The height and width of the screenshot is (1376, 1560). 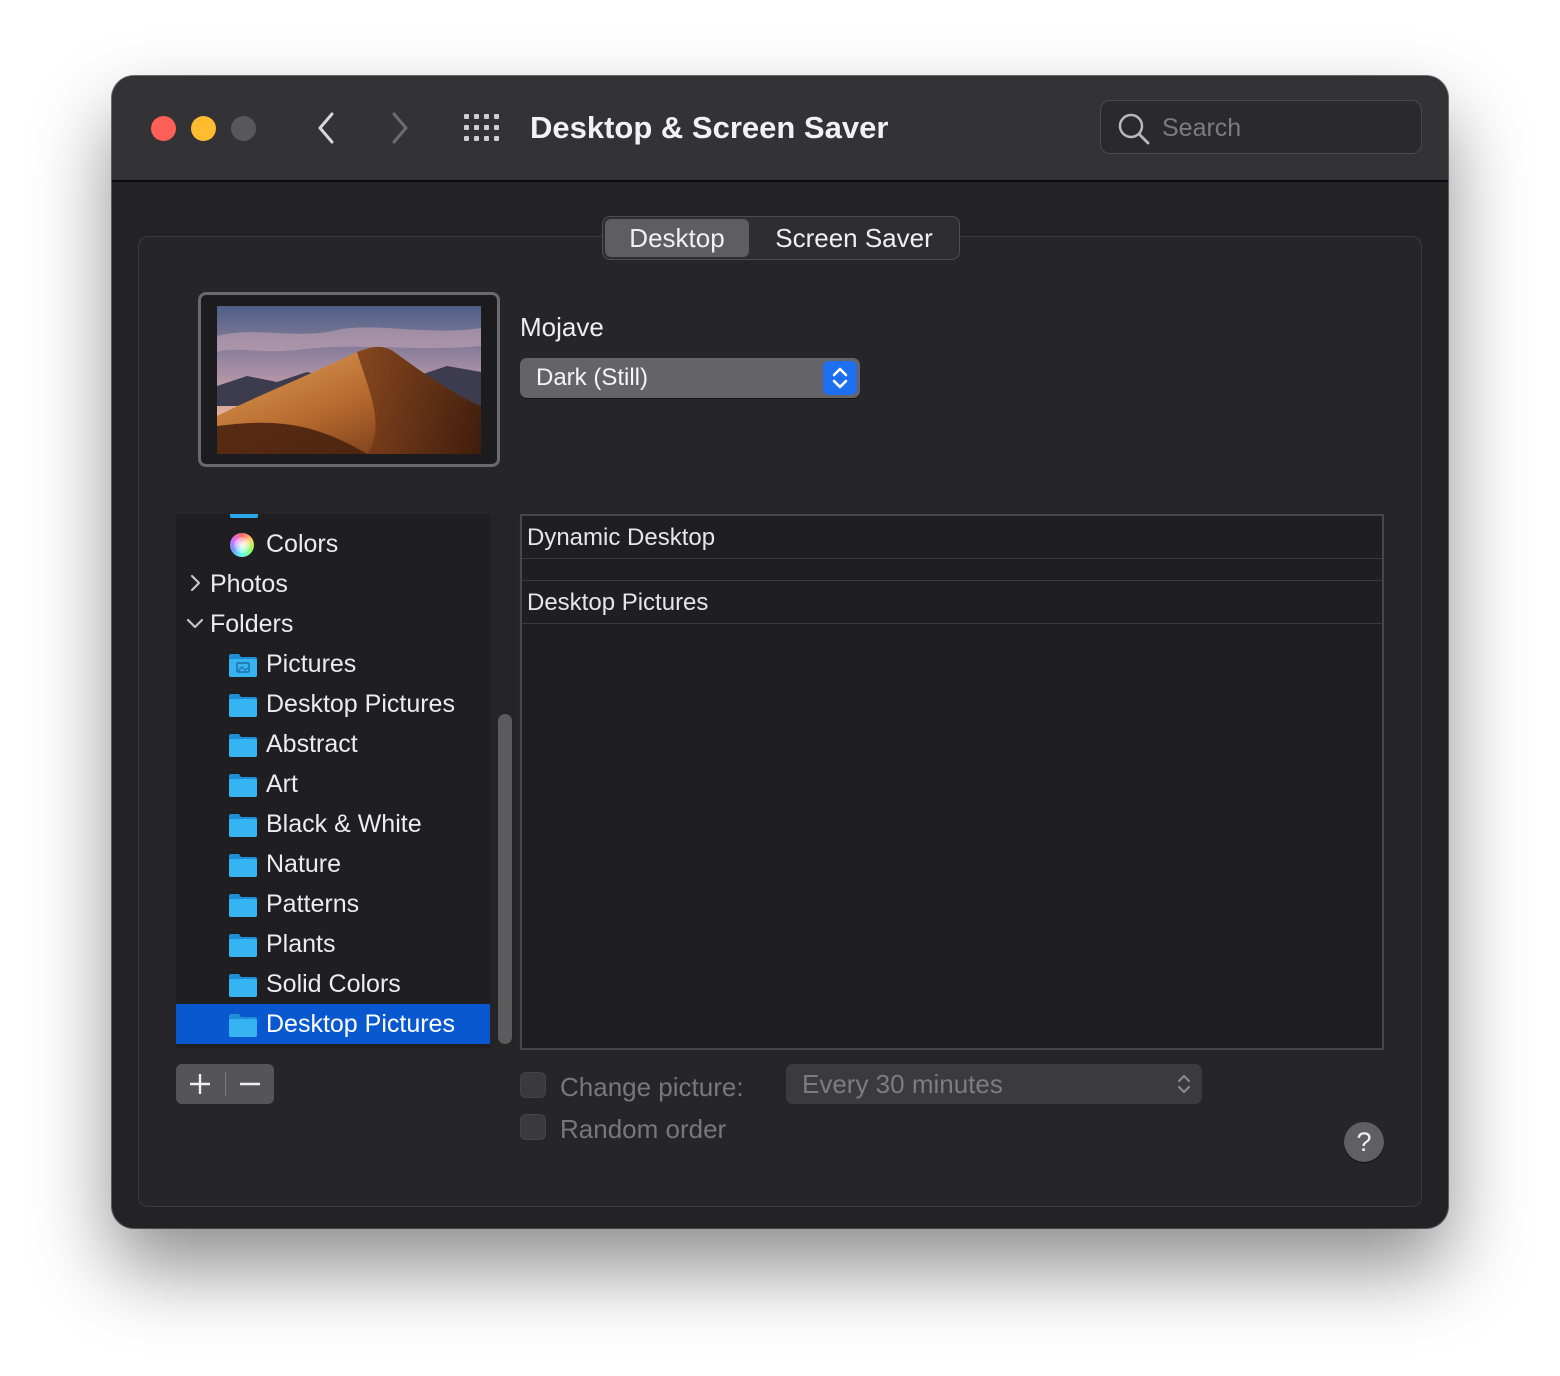 I want to click on zoom-button, so click(x=243, y=128).